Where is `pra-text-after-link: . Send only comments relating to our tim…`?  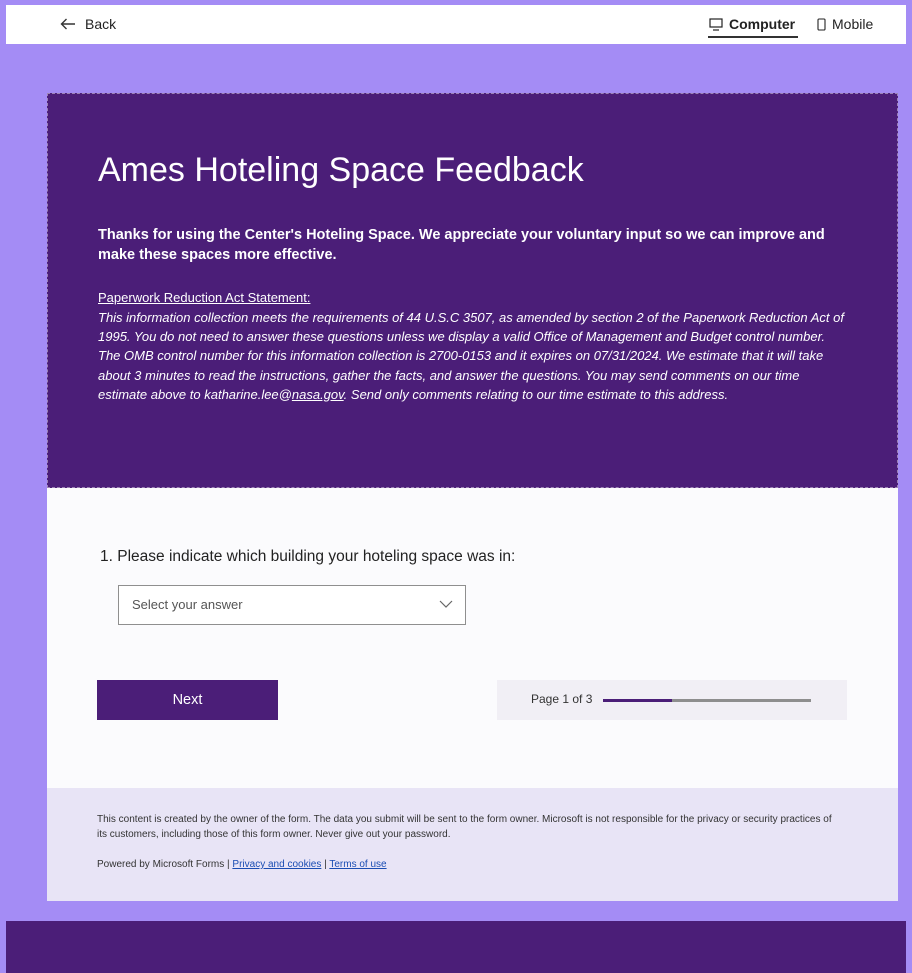 pra-text-after-link: . Send only comments relating to our tim… is located at coordinates (536, 394).